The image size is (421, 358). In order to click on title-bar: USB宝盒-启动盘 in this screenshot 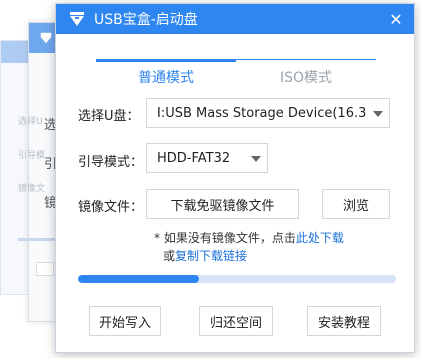, I will do `click(235, 19)`.